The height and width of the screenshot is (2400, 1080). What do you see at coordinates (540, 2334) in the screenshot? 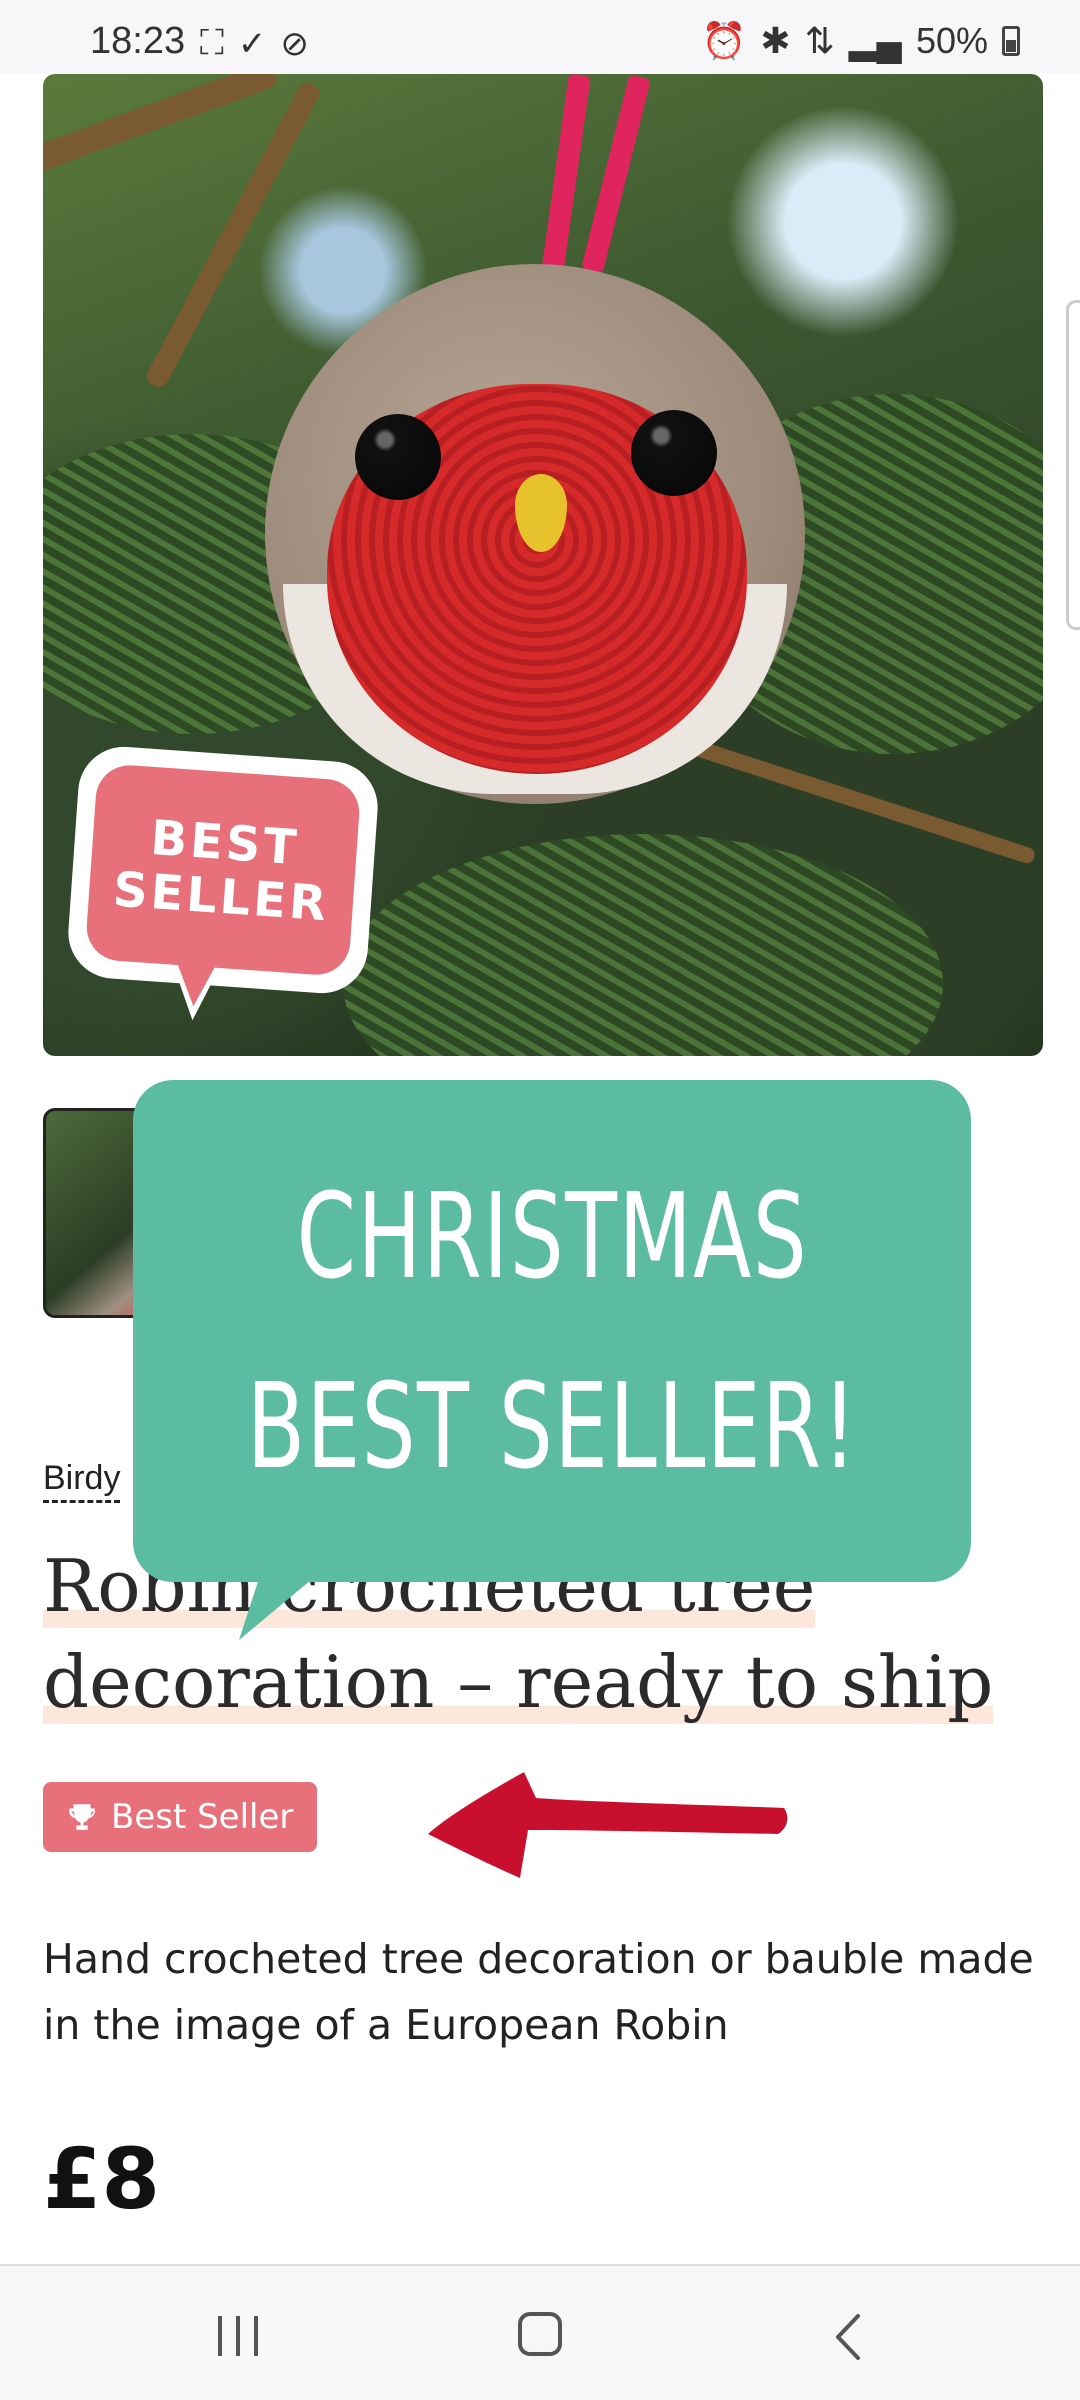
I see `home-icon` at bounding box center [540, 2334].